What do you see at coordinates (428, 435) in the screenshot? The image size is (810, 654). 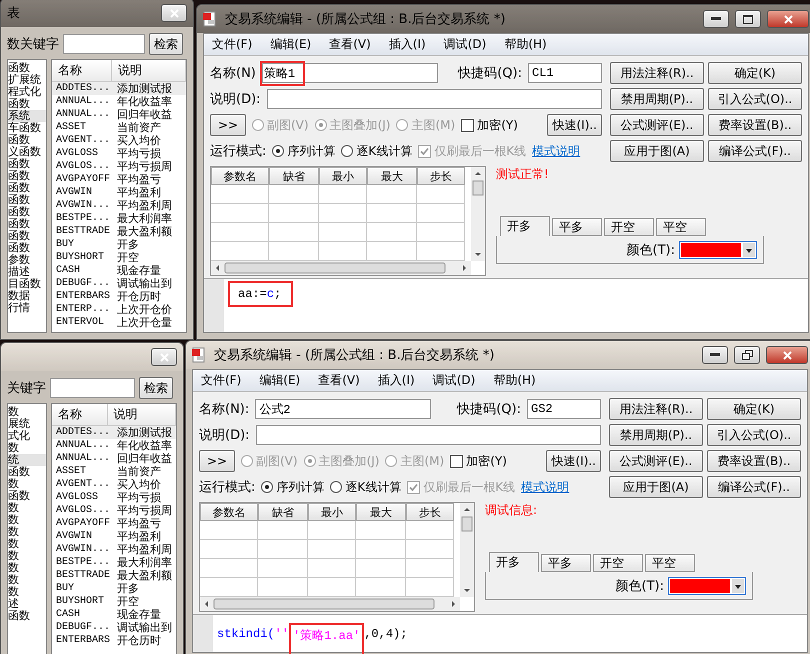 I see `description-field` at bounding box center [428, 435].